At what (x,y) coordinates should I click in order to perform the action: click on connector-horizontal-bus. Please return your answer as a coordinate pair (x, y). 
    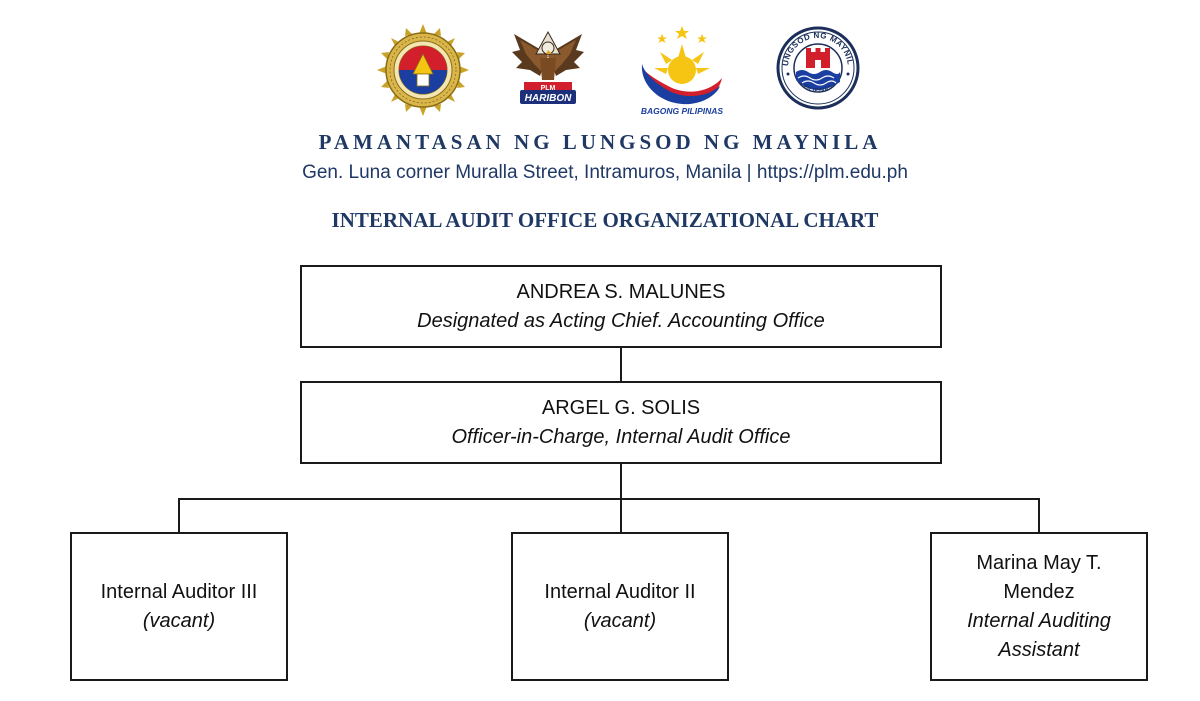
    Looking at the image, I should click on (609, 499).